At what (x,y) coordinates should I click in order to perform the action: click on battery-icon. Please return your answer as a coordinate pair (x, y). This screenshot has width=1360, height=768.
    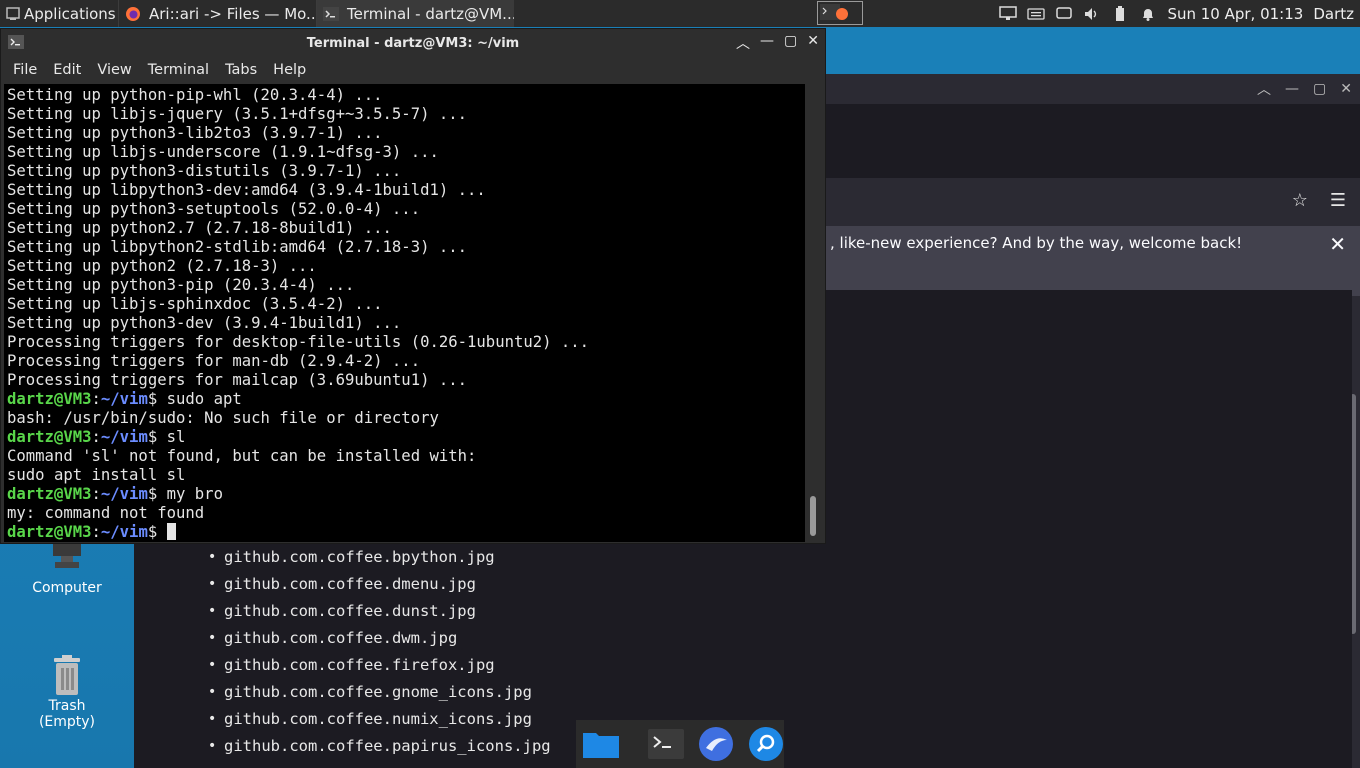
    Looking at the image, I should click on (1120, 14).